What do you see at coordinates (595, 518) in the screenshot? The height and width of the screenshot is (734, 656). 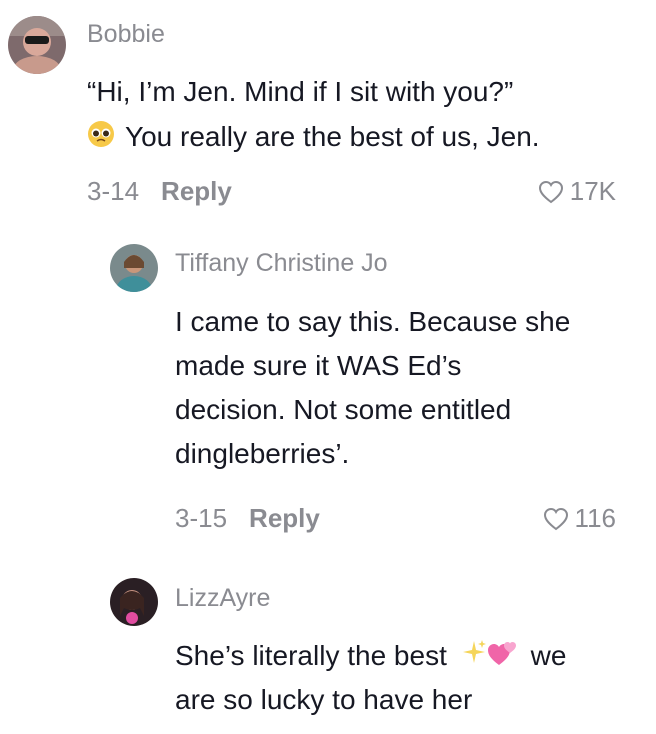 I see `like-count: 116` at bounding box center [595, 518].